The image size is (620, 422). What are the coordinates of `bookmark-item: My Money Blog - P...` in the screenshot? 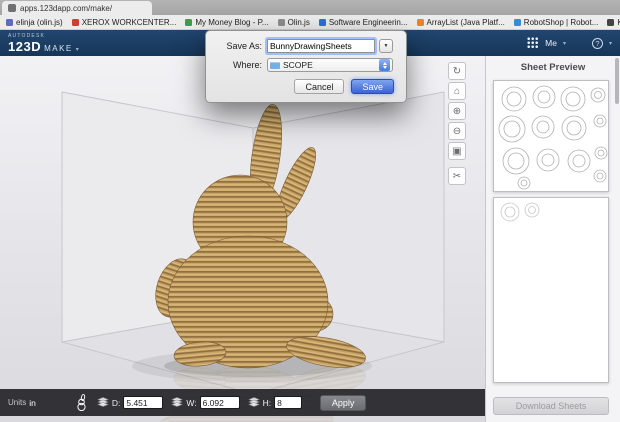 It's located at (227, 22).